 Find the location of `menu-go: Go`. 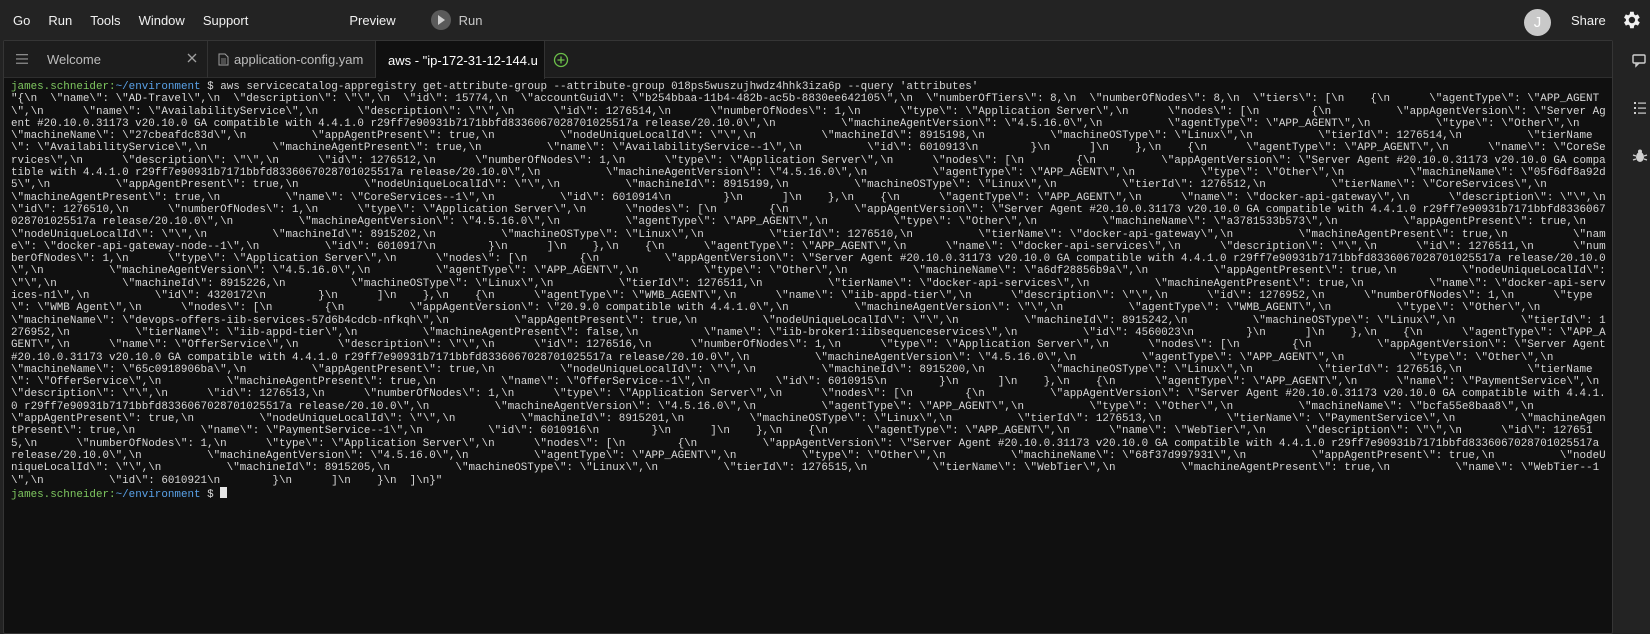

menu-go: Go is located at coordinates (19, 20).